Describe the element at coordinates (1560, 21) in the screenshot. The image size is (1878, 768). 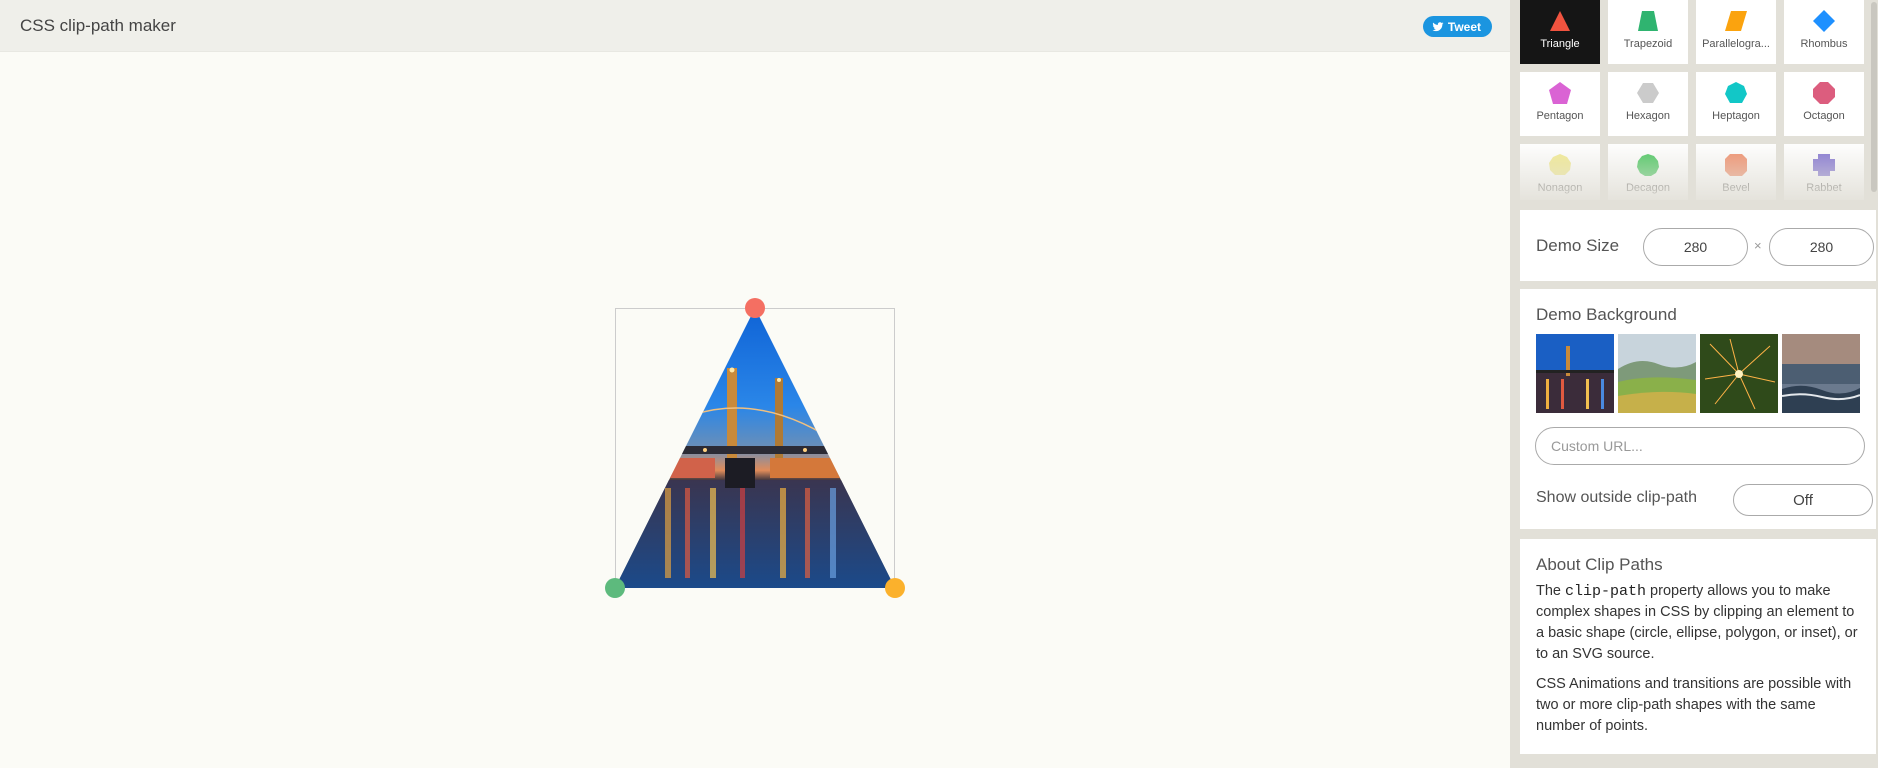
I see `triangle-icon` at that location.